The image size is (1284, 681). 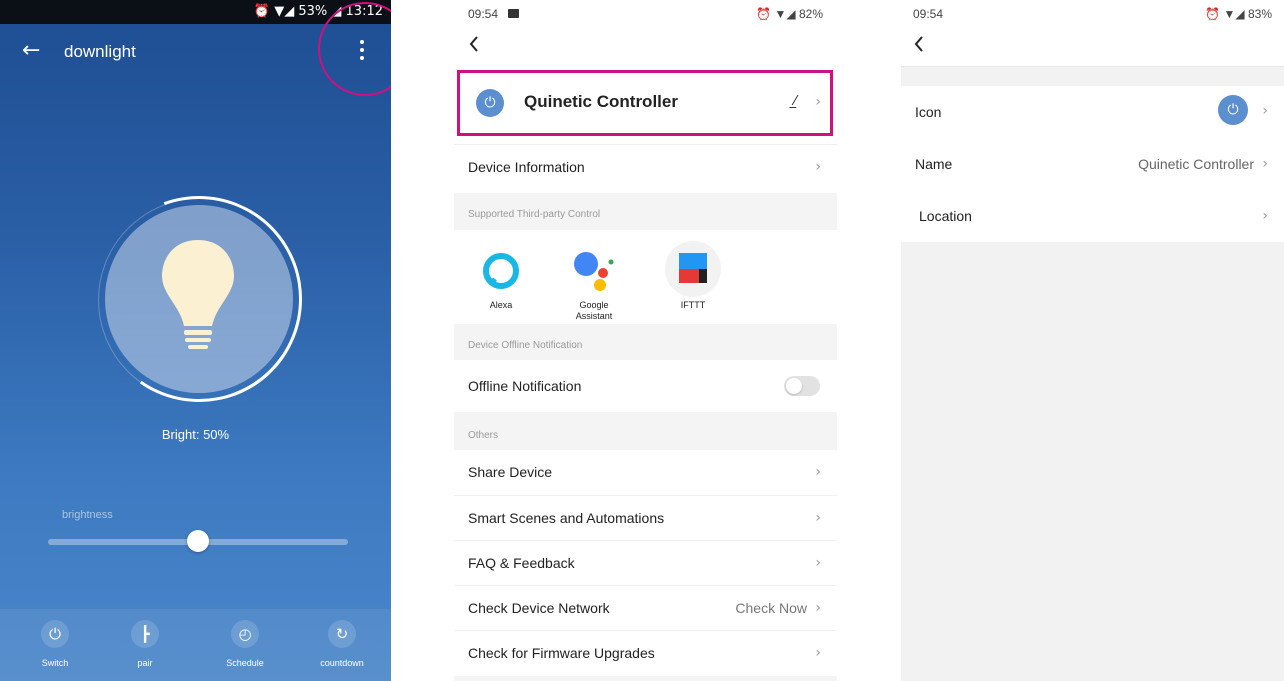 What do you see at coordinates (55, 634) in the screenshot?
I see `power-icon: ⏻` at bounding box center [55, 634].